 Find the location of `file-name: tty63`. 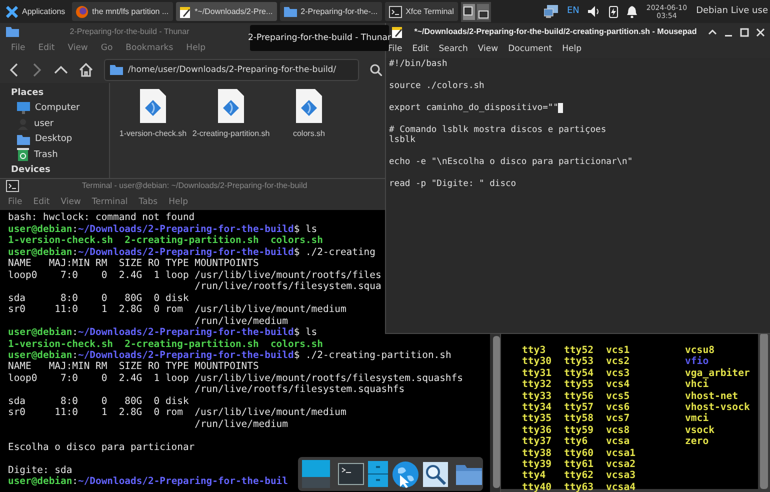

file-name: tty63 is located at coordinates (579, 487).